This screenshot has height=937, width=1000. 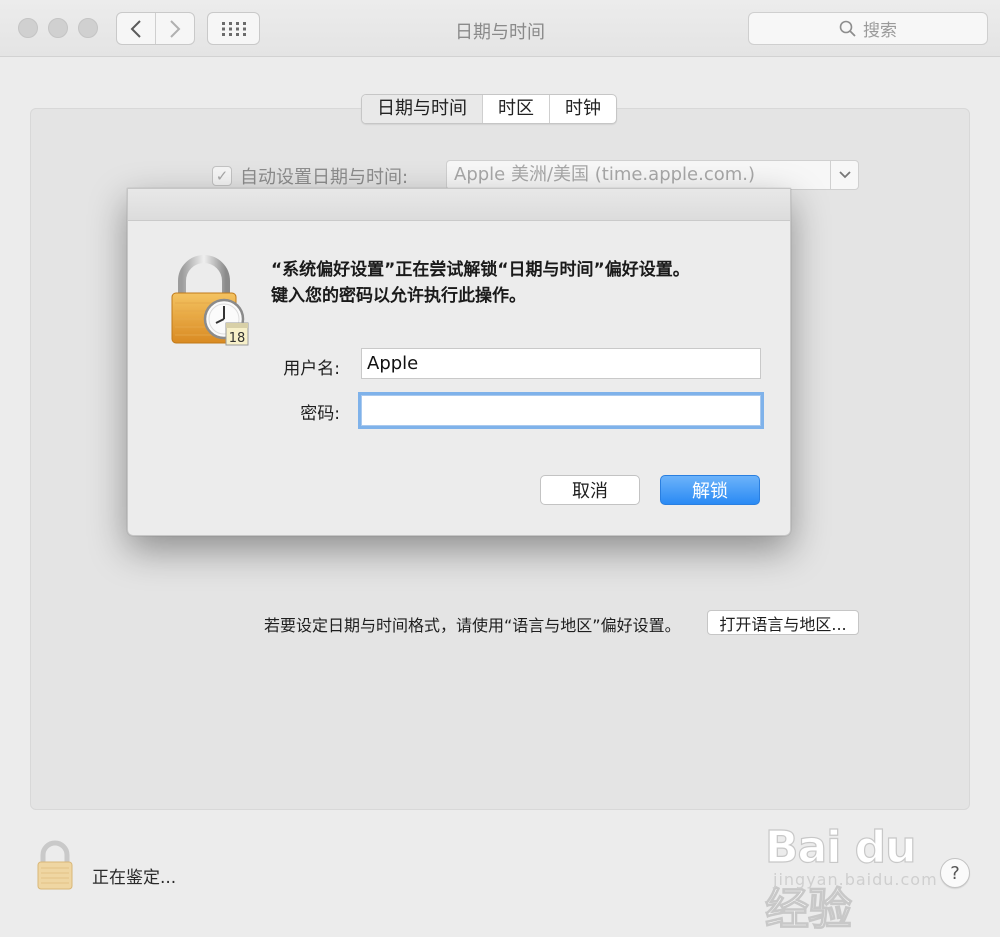 I want to click on cancel-button: 取消, so click(x=590, y=490).